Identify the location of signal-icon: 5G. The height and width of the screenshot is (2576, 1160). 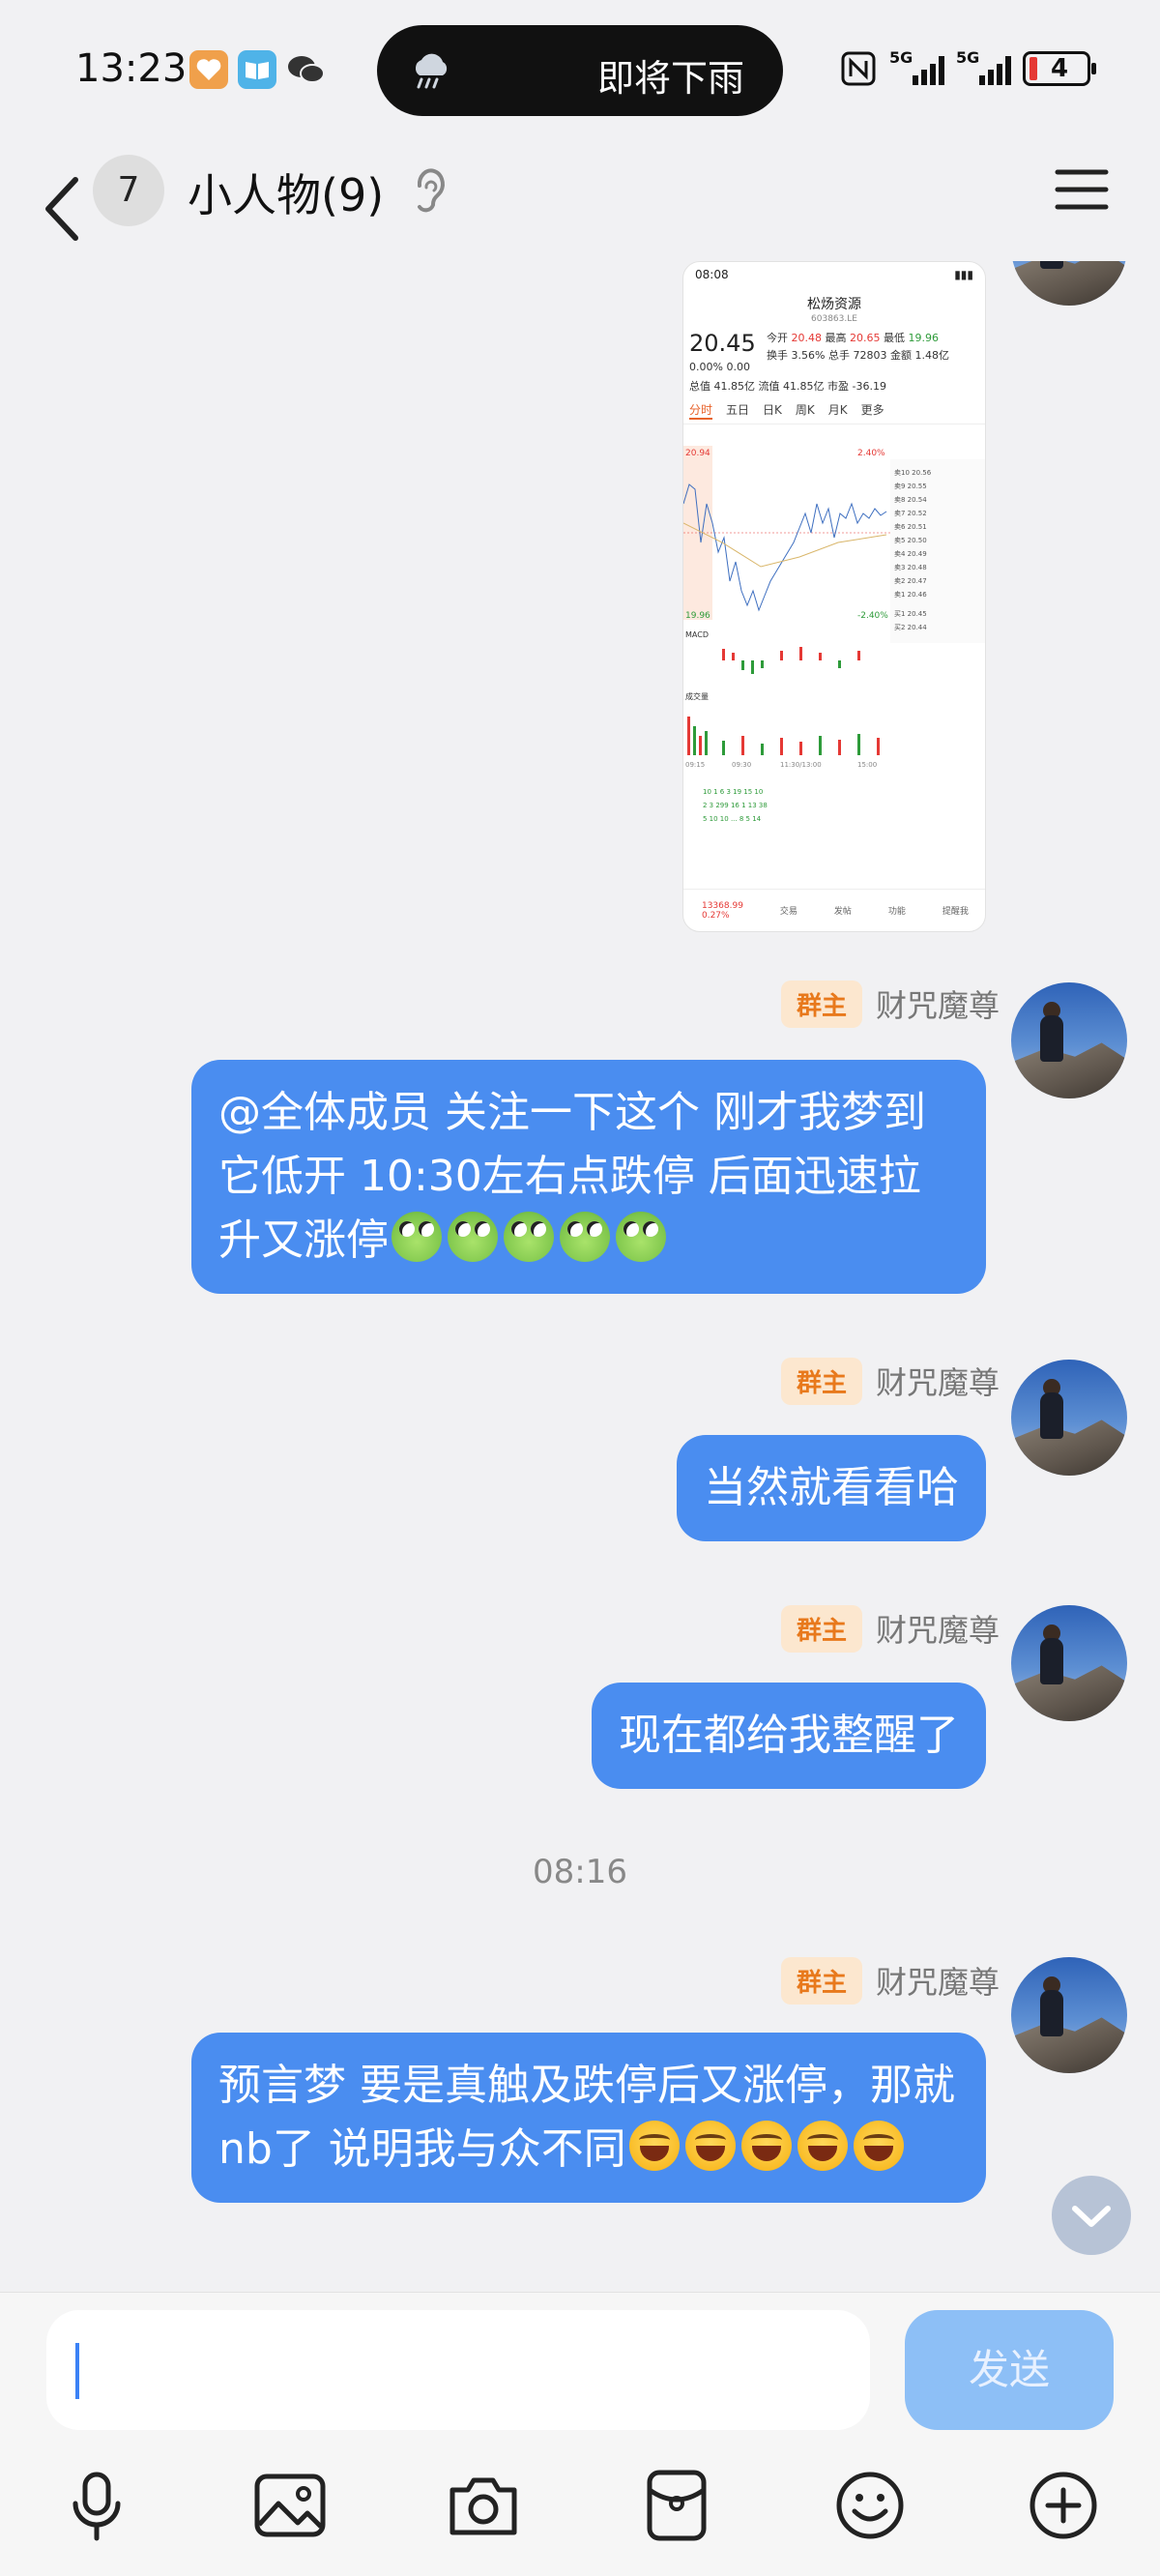
(916, 66).